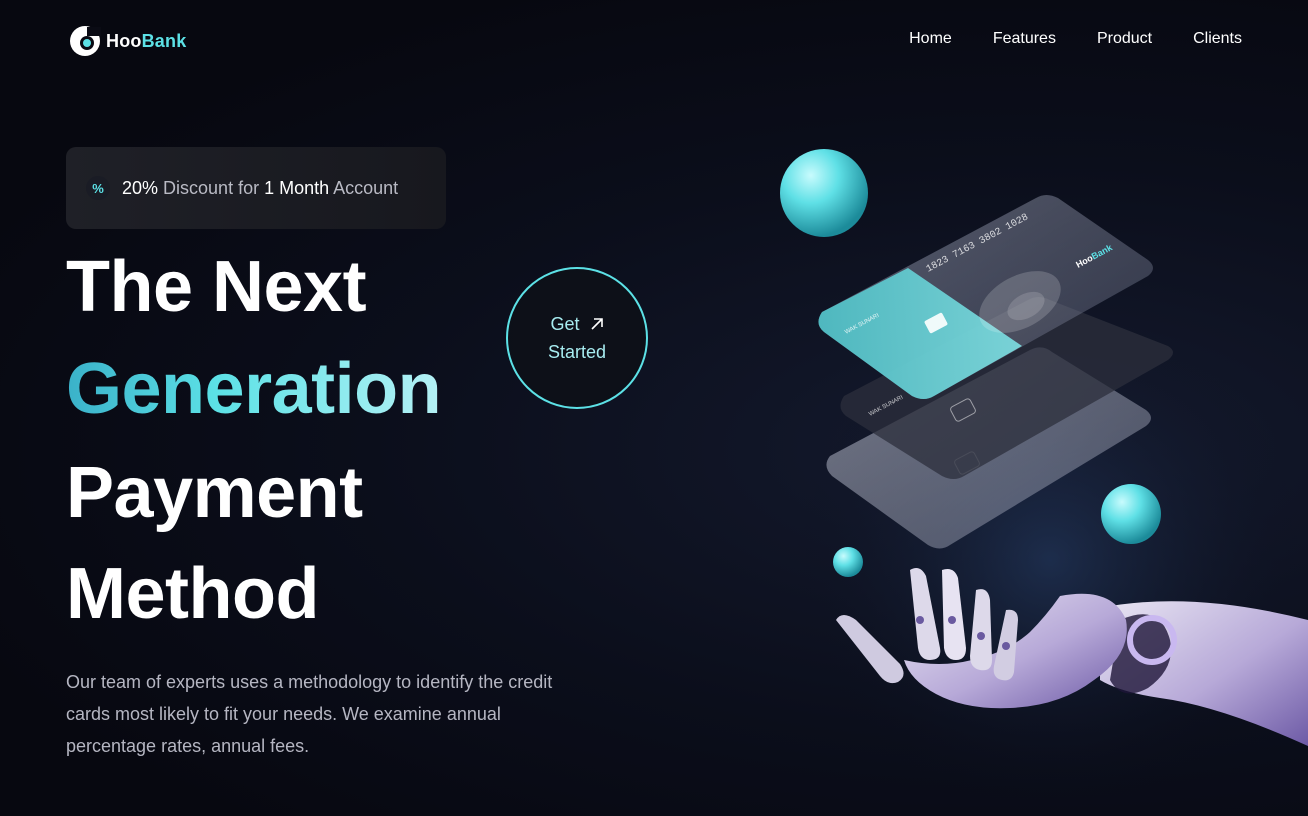 The height and width of the screenshot is (816, 1308). Describe the element at coordinates (192, 594) in the screenshot. I see `hero-line-4: Method` at that location.